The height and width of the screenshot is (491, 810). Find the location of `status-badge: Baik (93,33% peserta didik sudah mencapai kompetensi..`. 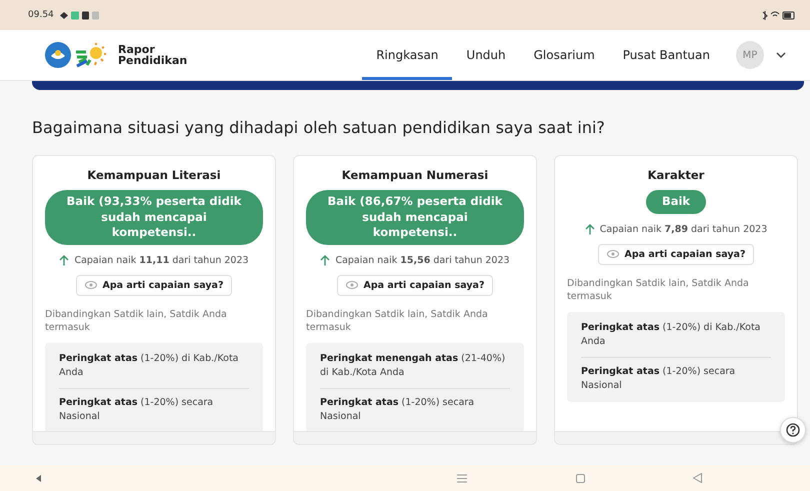

status-badge: Baik (93,33% peserta didik sudah mencapai kompetensi.. is located at coordinates (154, 217).